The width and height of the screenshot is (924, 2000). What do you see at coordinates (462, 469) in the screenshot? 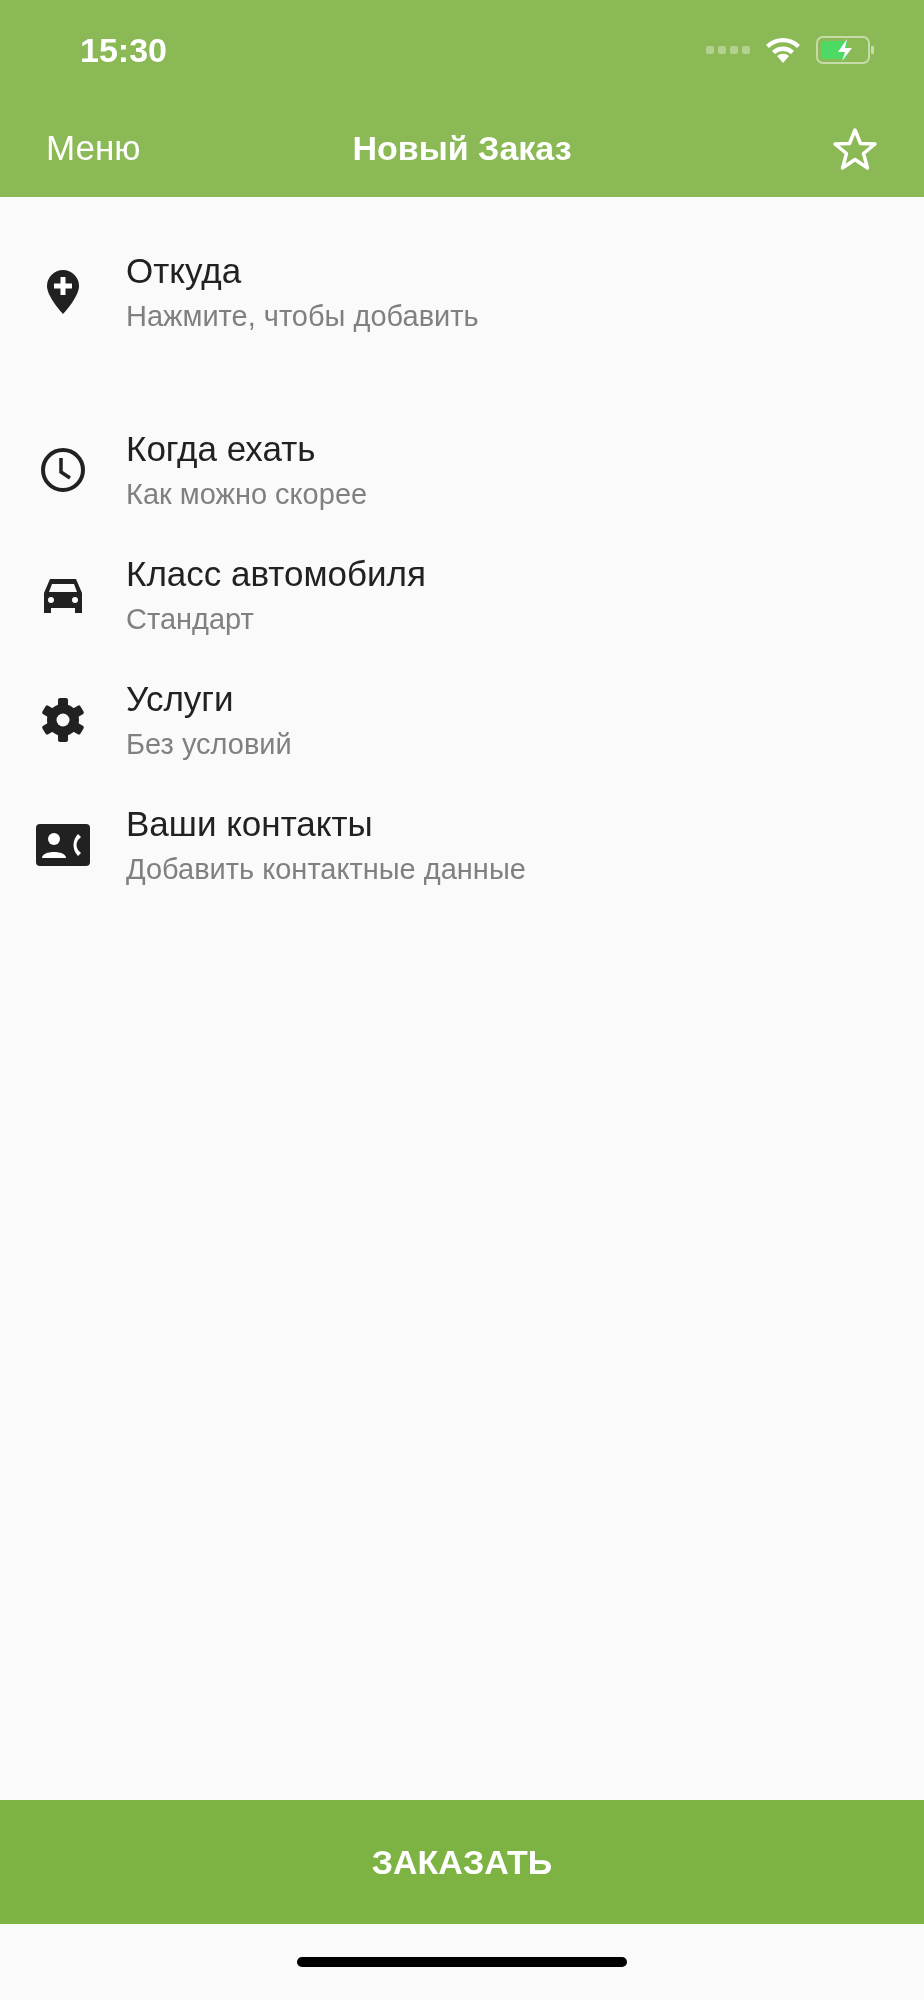
I see `list-item: Когда ехать Как можно скорее` at bounding box center [462, 469].